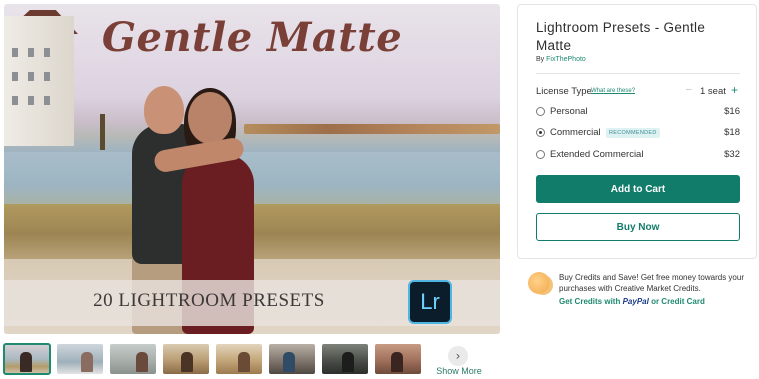  I want to click on paypal-logo: PayPal, so click(635, 301).